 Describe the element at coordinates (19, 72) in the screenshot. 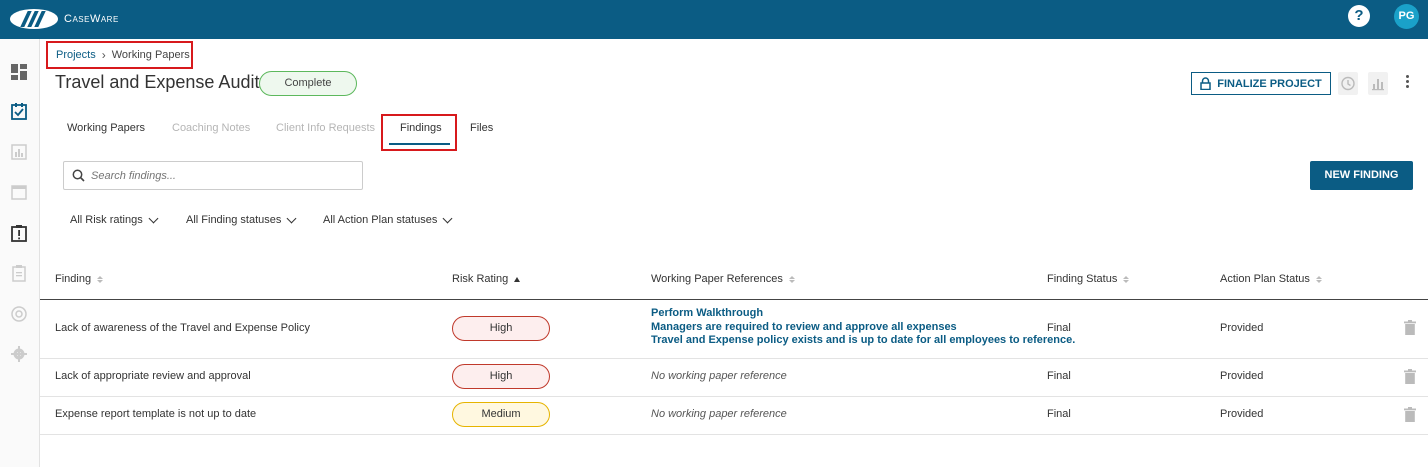

I see `dashboard-icon` at that location.